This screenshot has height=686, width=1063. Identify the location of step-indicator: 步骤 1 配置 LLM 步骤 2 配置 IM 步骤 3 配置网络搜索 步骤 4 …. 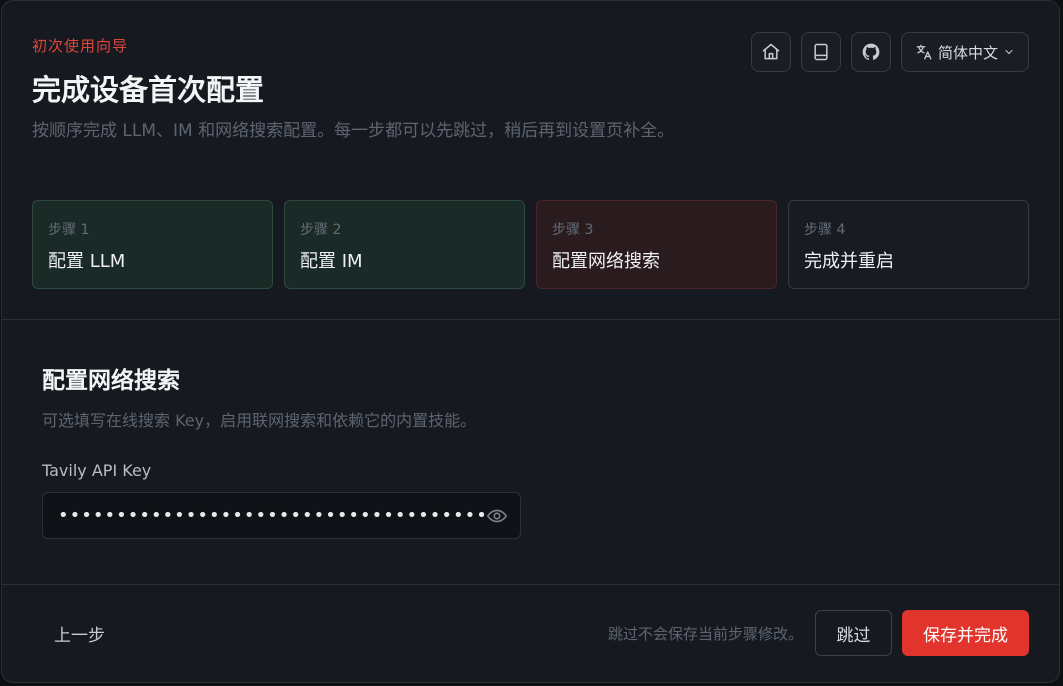
(530, 244).